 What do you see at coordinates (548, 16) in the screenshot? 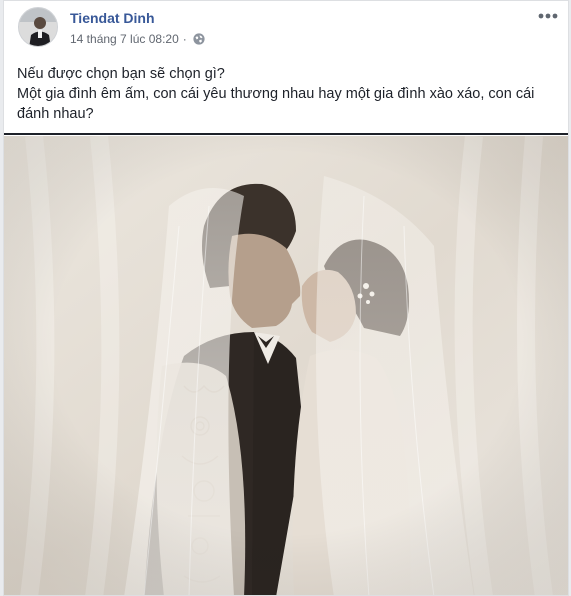
I see `more-options-icon` at bounding box center [548, 16].